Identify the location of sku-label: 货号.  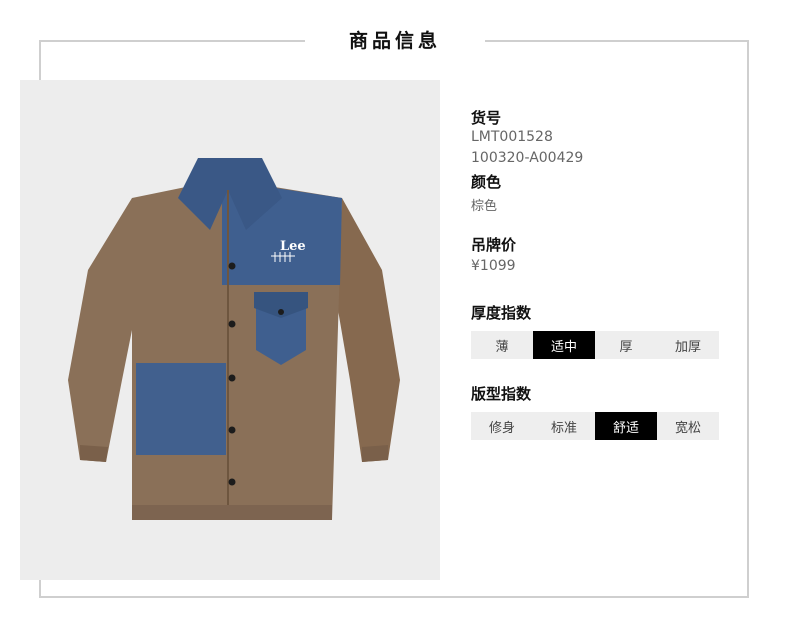
(486, 118).